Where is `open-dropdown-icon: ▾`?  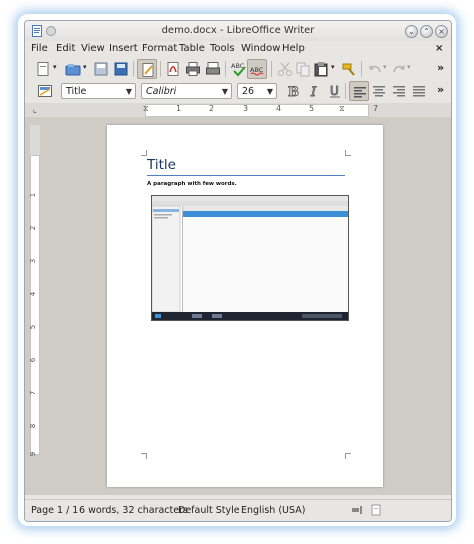 open-dropdown-icon: ▾ is located at coordinates (85, 67).